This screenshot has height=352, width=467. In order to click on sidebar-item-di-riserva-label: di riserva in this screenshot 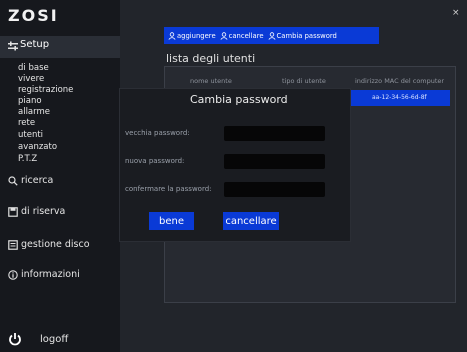, I will do `click(43, 211)`.